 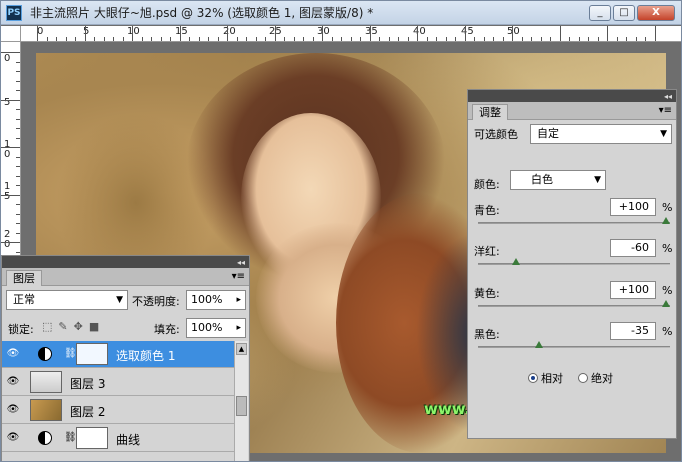 I want to click on adjustment-layer-icon, so click(x=45, y=354).